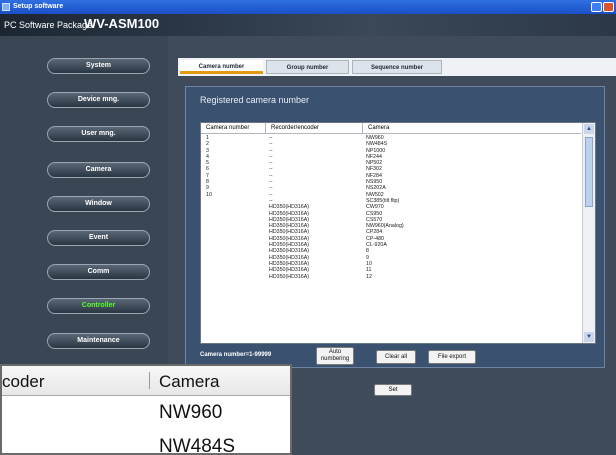  What do you see at coordinates (393, 390) in the screenshot?
I see `set-button: Set` at bounding box center [393, 390].